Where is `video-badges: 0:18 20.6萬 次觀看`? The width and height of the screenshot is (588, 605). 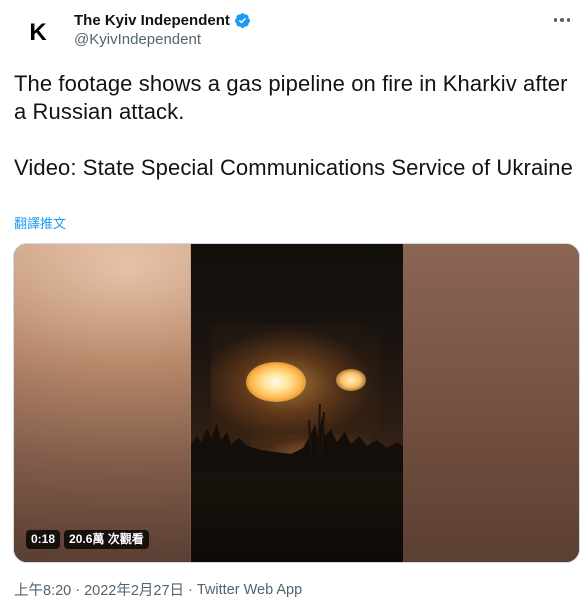 video-badges: 0:18 20.6萬 次觀看 is located at coordinates (87, 539).